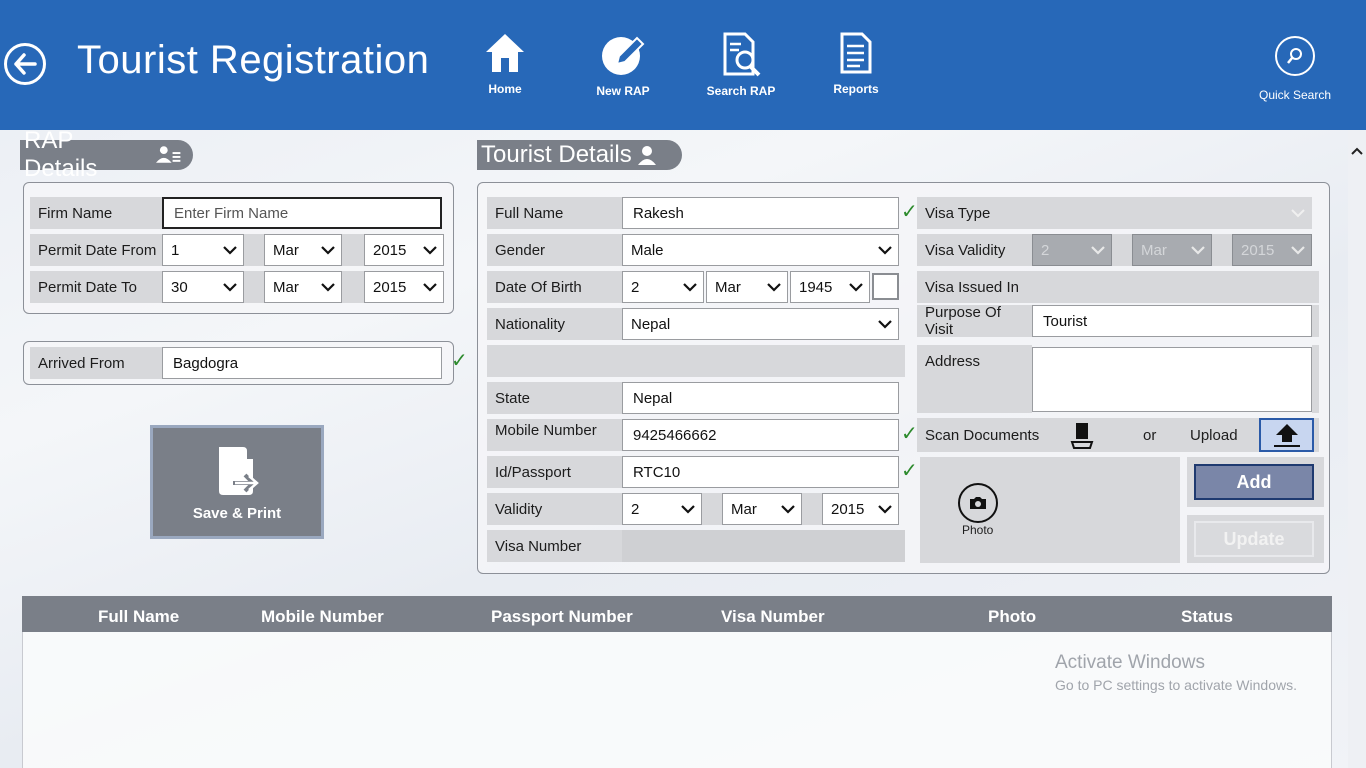 The image size is (1366, 768). What do you see at coordinates (554, 435) in the screenshot?
I see `mobile-label: Mobile Number` at bounding box center [554, 435].